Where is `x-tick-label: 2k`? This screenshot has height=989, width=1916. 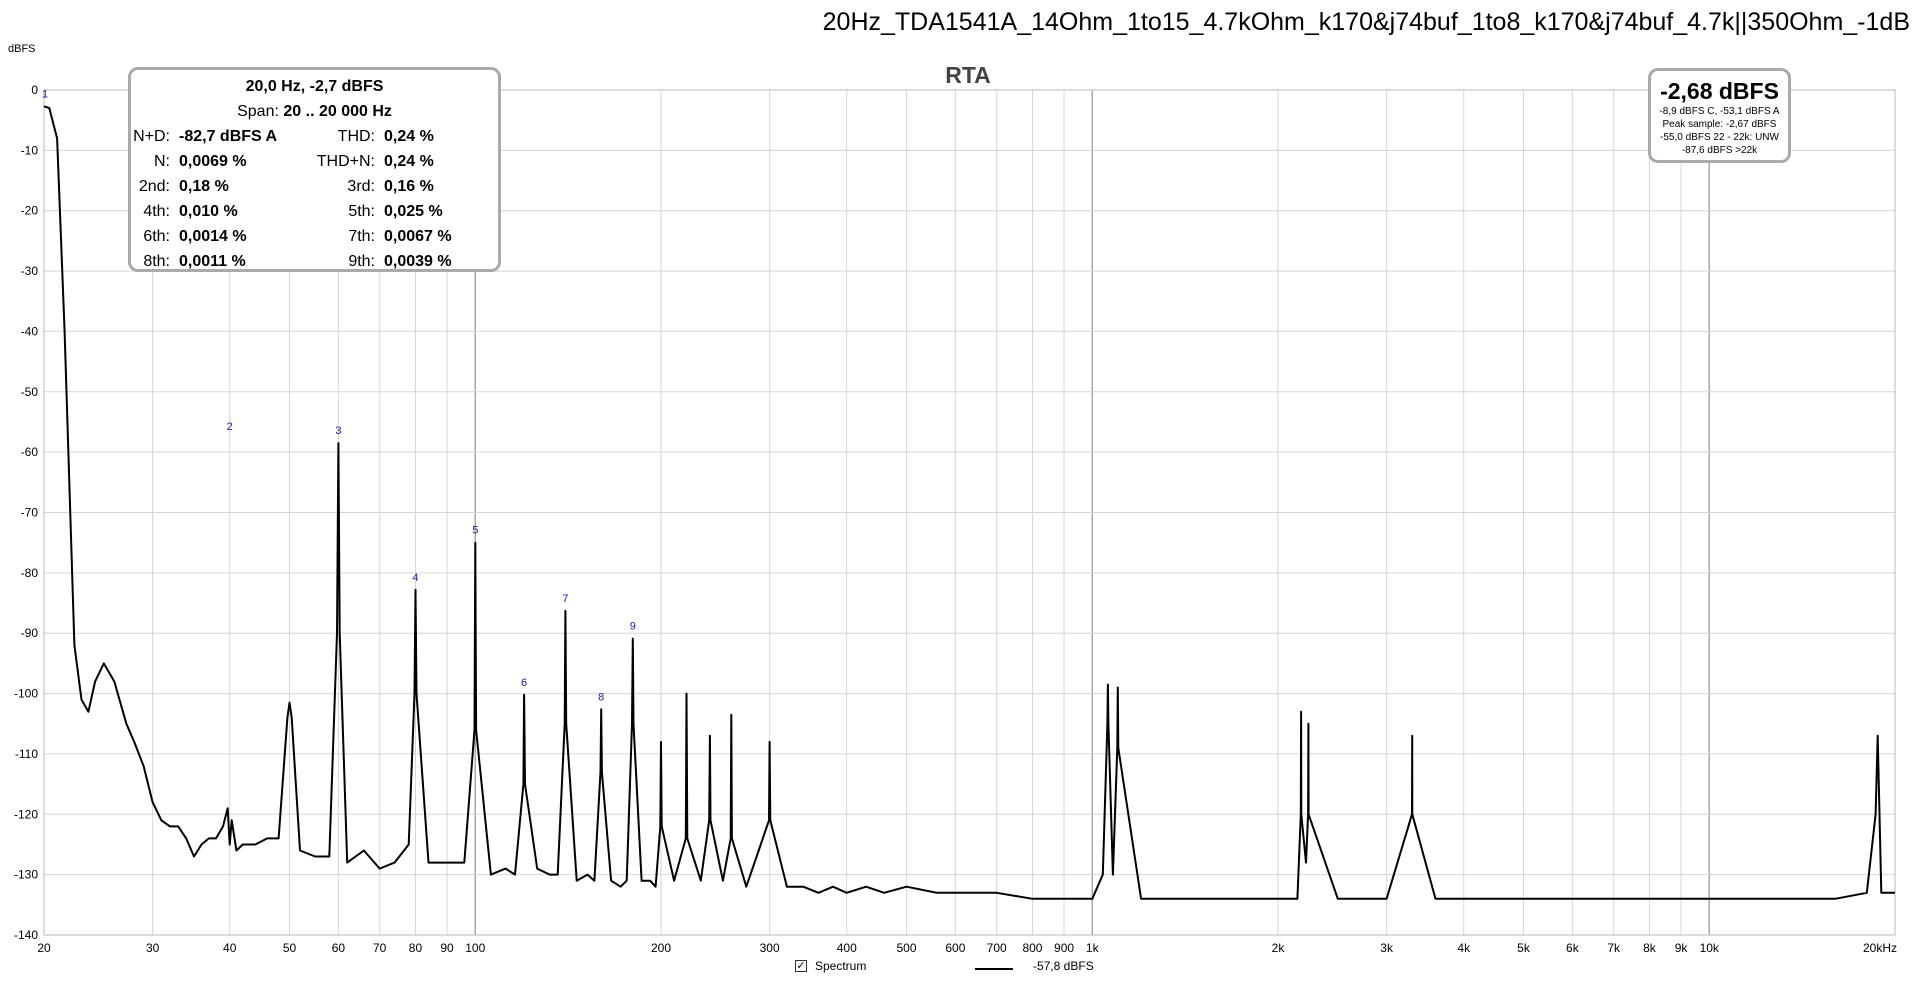
x-tick-label: 2k is located at coordinates (1279, 948).